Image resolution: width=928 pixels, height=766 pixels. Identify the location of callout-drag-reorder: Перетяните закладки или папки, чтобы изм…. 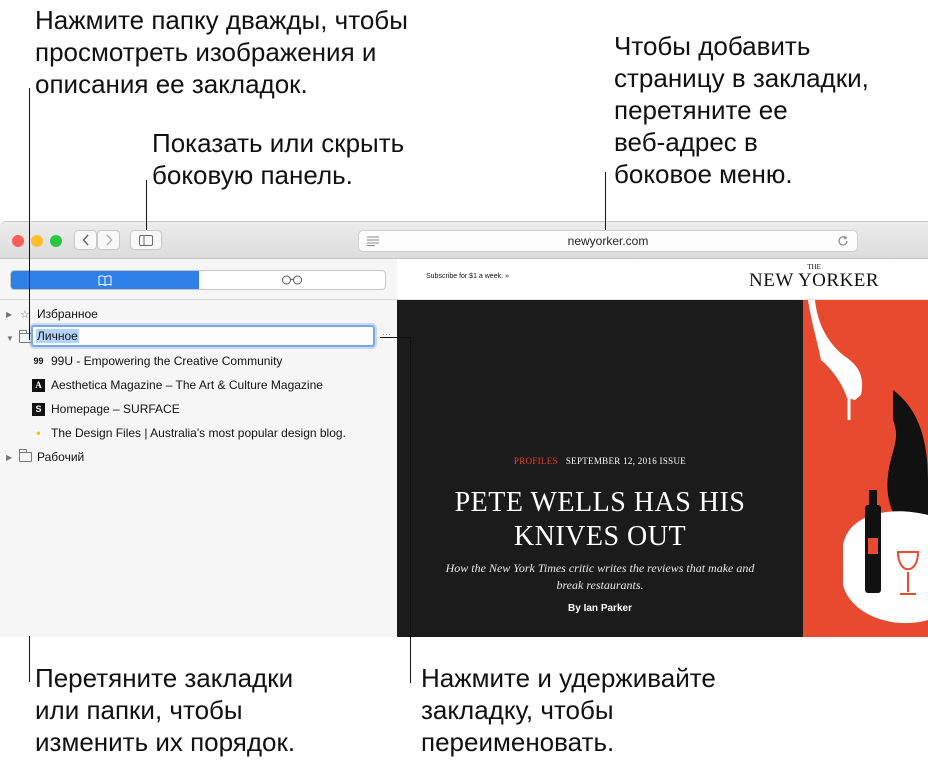
(165, 710).